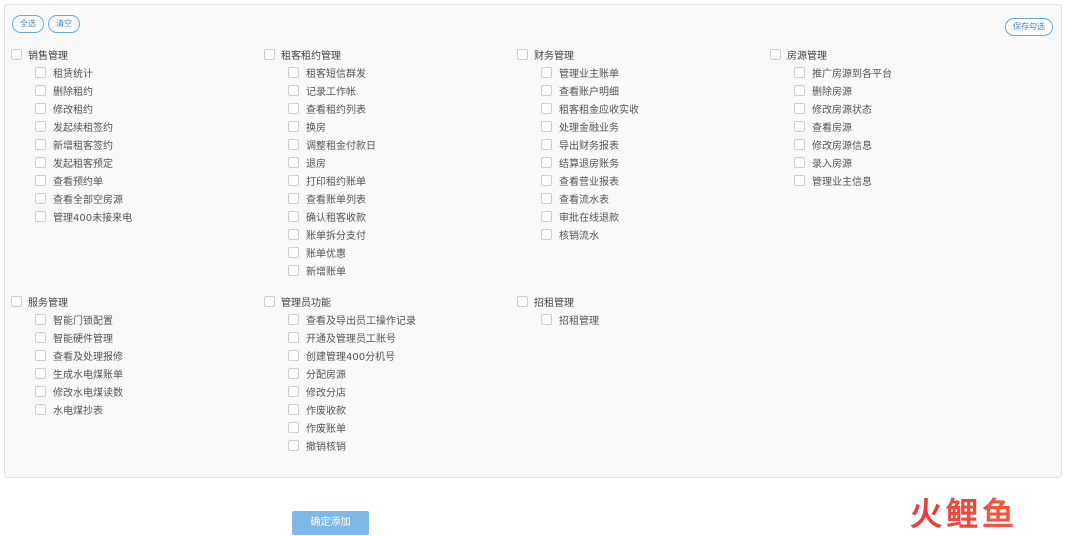 The height and width of the screenshot is (536, 1080). I want to click on permission-item: 查看及处理报修, so click(67, 355).